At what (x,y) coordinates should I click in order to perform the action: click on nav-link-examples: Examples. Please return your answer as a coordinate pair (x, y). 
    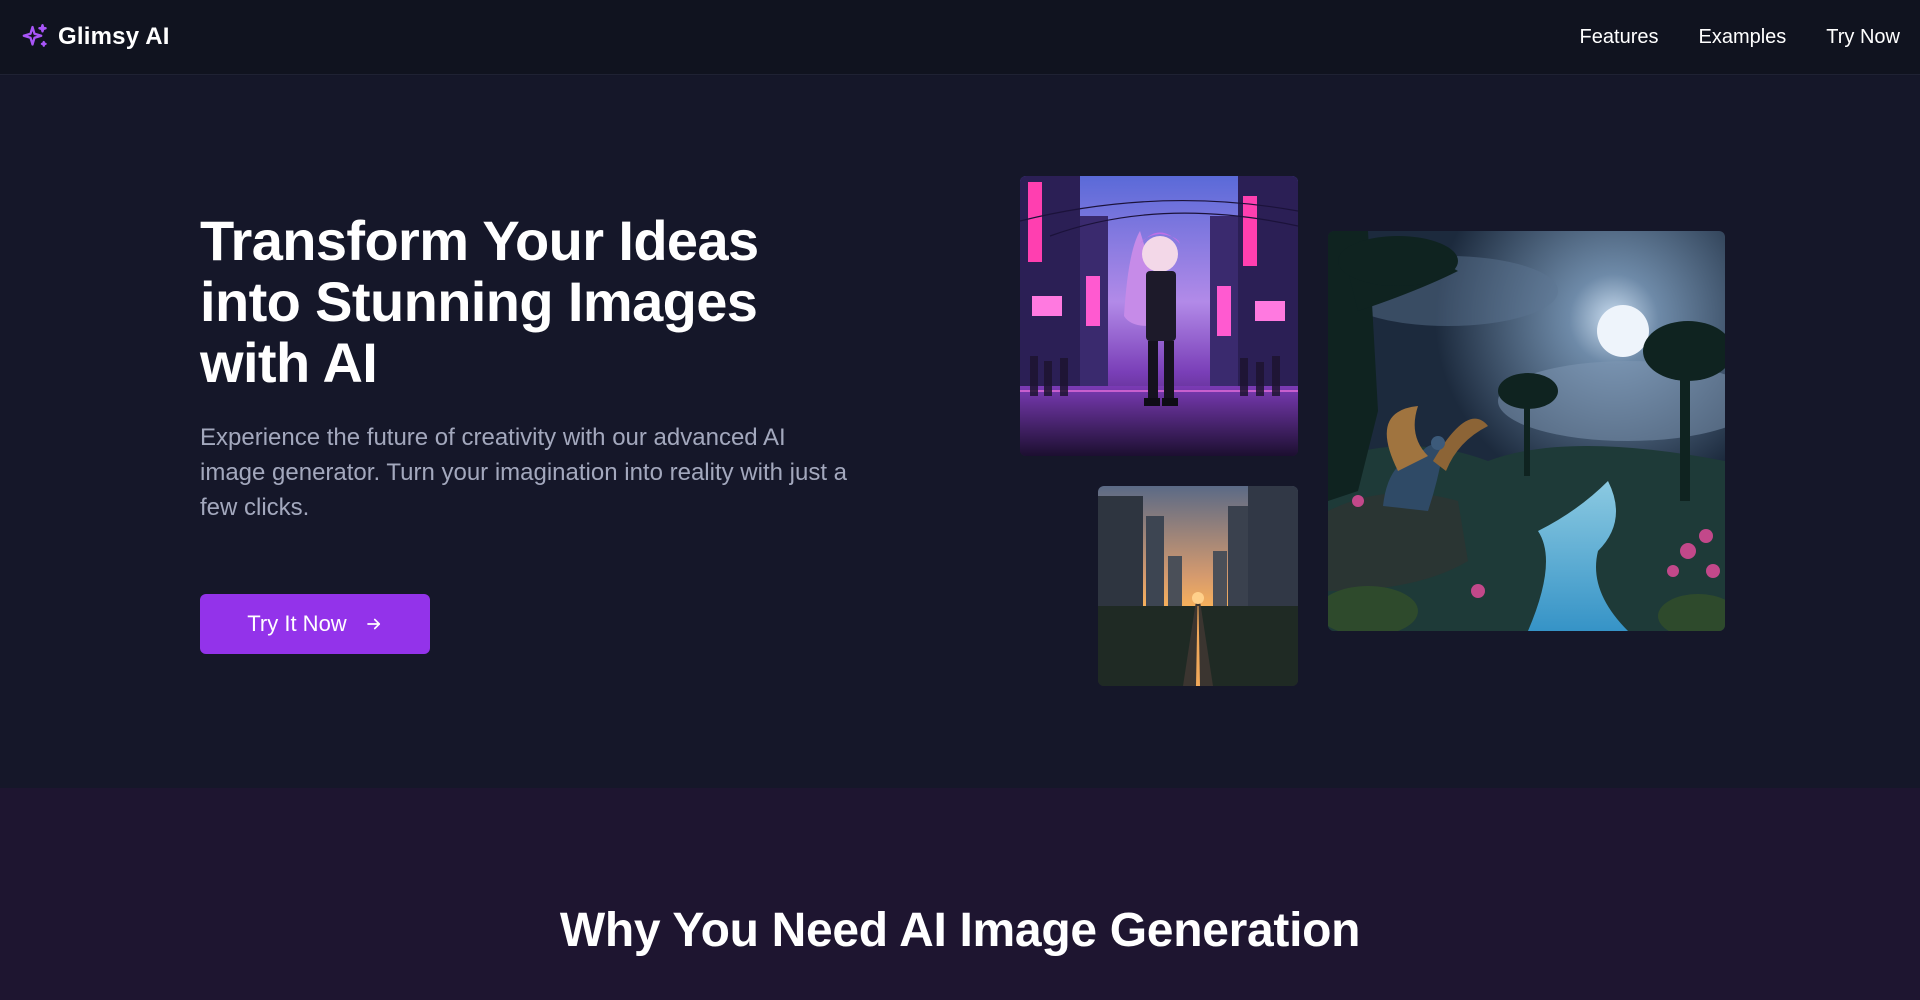
    Looking at the image, I should click on (1742, 37).